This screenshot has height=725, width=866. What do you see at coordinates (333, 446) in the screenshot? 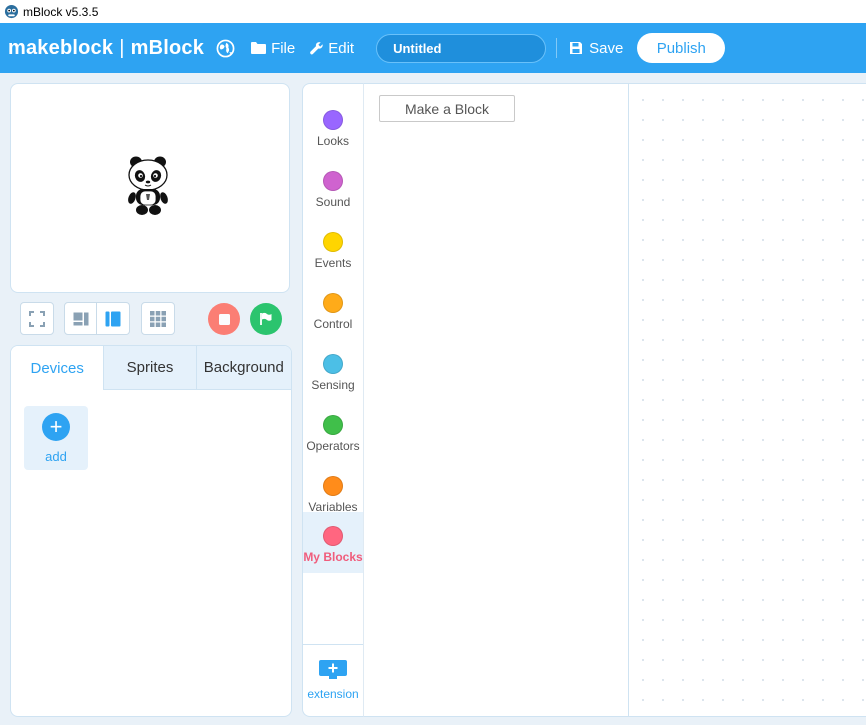
I see `category-label: Operators` at bounding box center [333, 446].